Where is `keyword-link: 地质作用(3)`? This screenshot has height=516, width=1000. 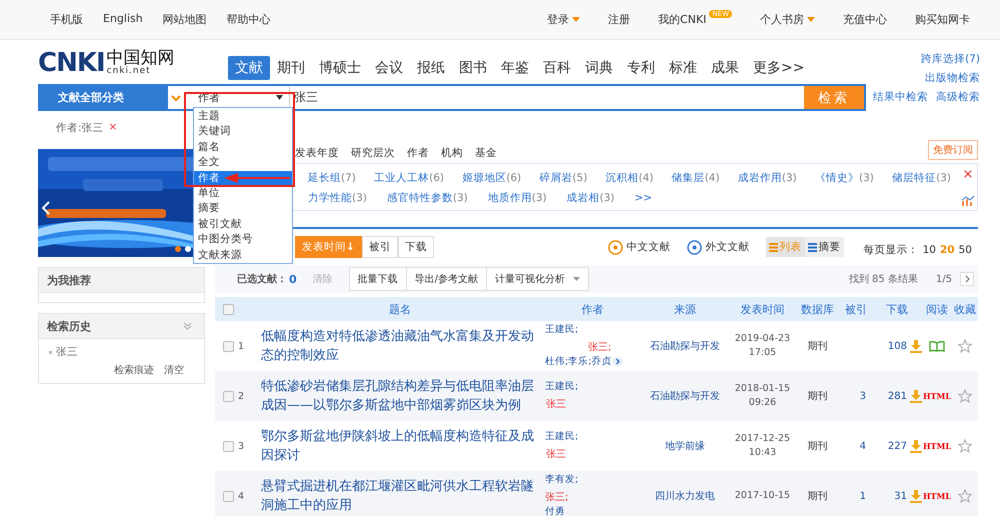 keyword-link: 地质作用(3) is located at coordinates (517, 198).